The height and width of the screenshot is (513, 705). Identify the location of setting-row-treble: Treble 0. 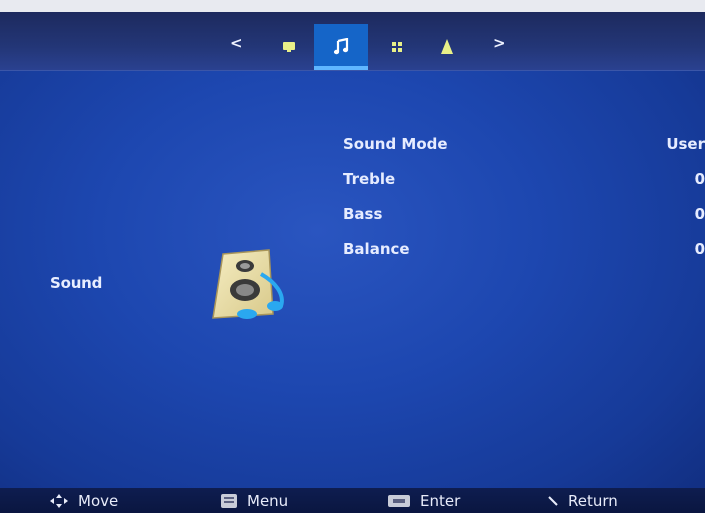
(524, 182).